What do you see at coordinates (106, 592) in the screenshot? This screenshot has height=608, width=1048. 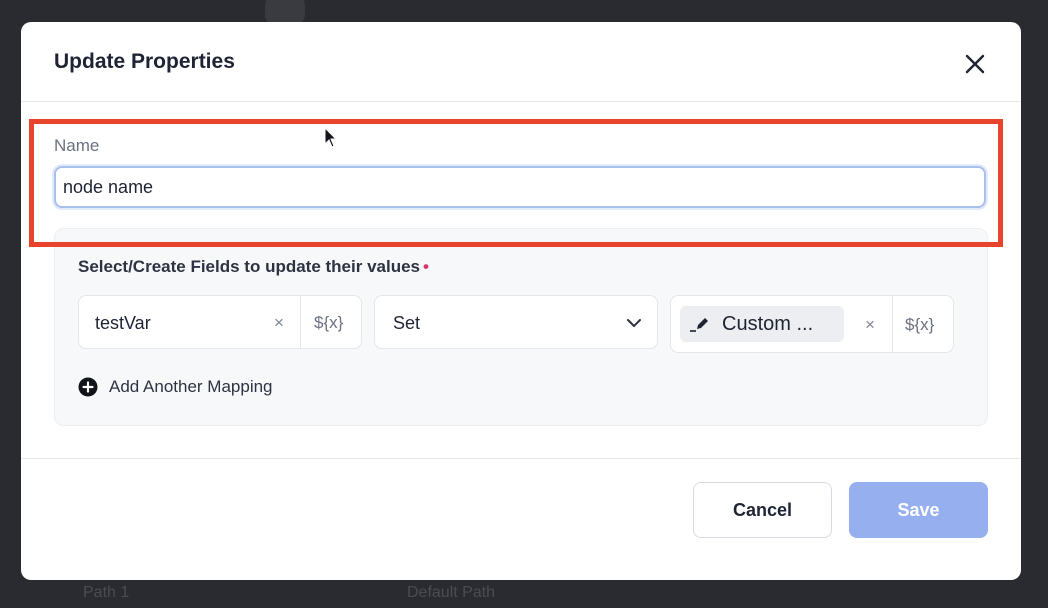 I see `background-path-label: Path 1` at bounding box center [106, 592].